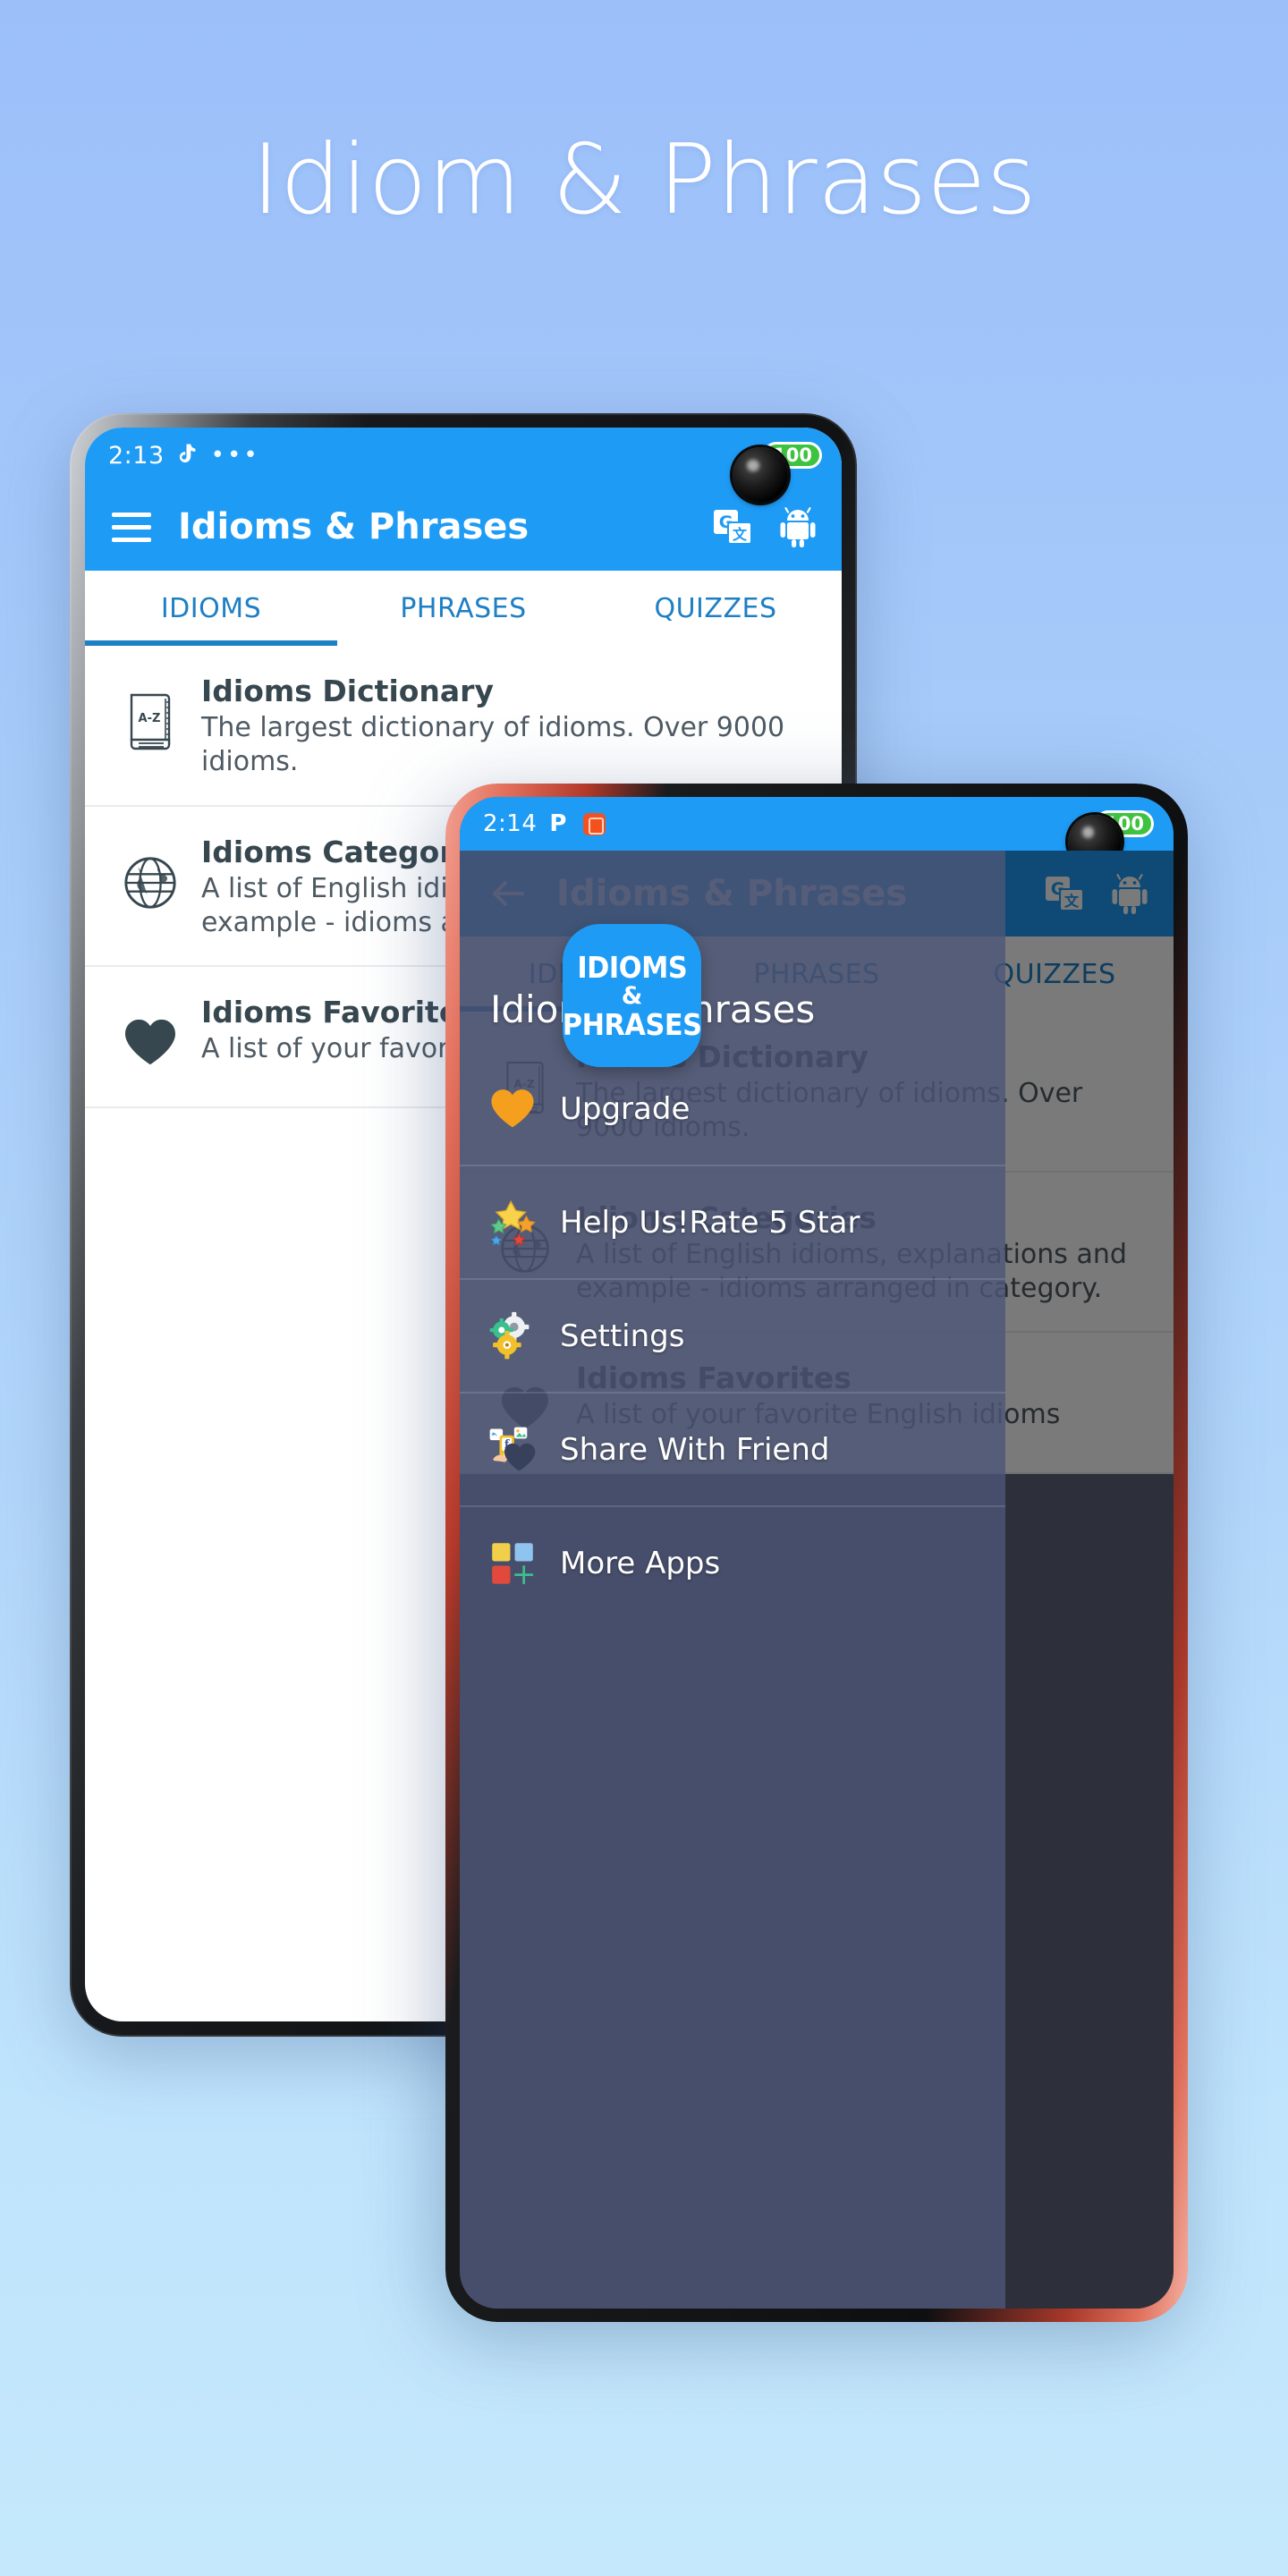  What do you see at coordinates (695, 1449) in the screenshot?
I see `drawer-item-label: Share With Friend` at bounding box center [695, 1449].